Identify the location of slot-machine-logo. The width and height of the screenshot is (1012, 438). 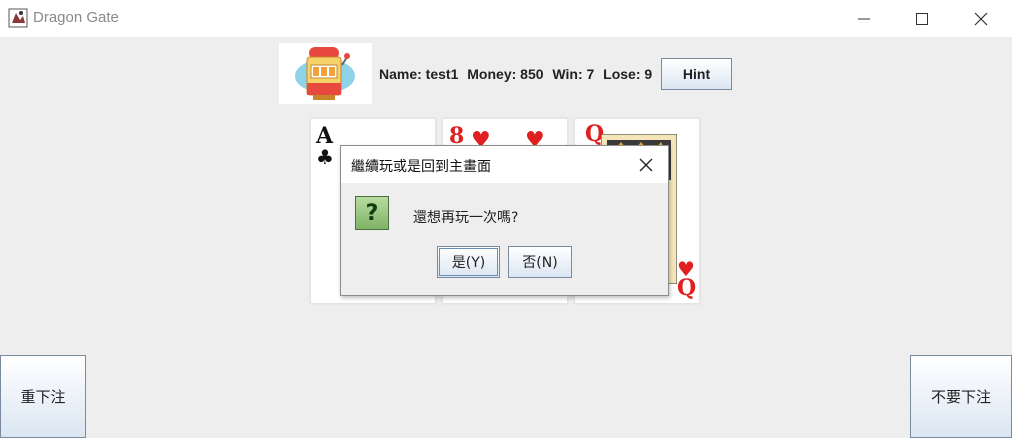
(325, 73).